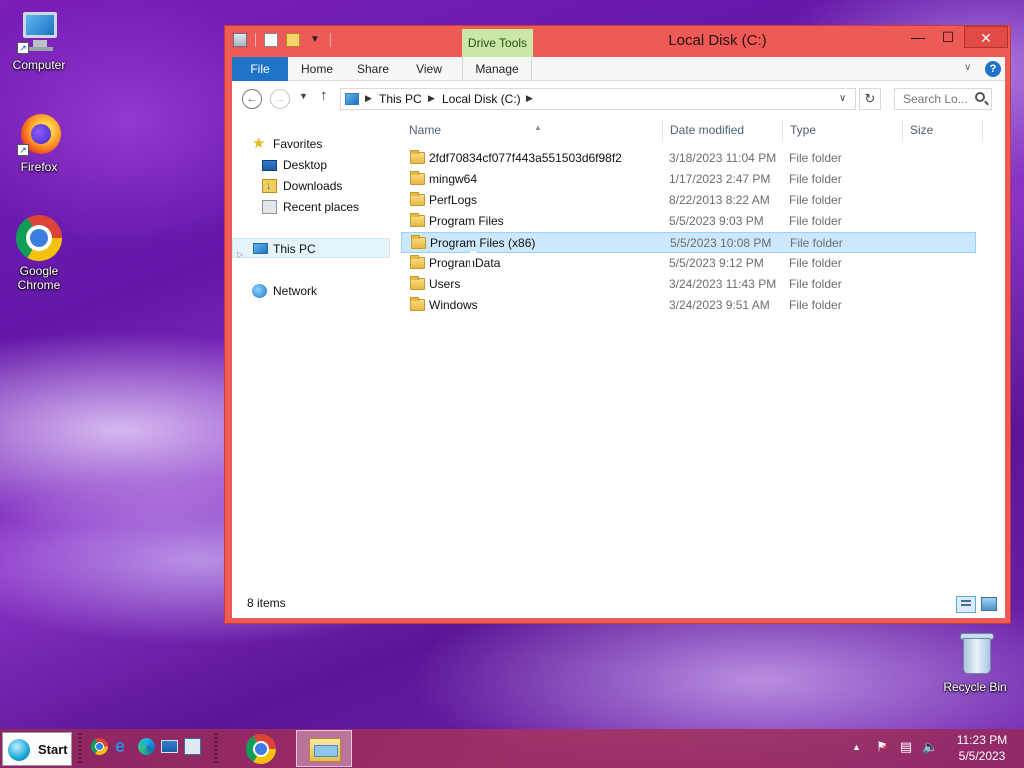 The width and height of the screenshot is (1024, 768). What do you see at coordinates (704, 305) in the screenshot?
I see `table-row: Windows 3/24/2023 9:51 AM File folder` at bounding box center [704, 305].